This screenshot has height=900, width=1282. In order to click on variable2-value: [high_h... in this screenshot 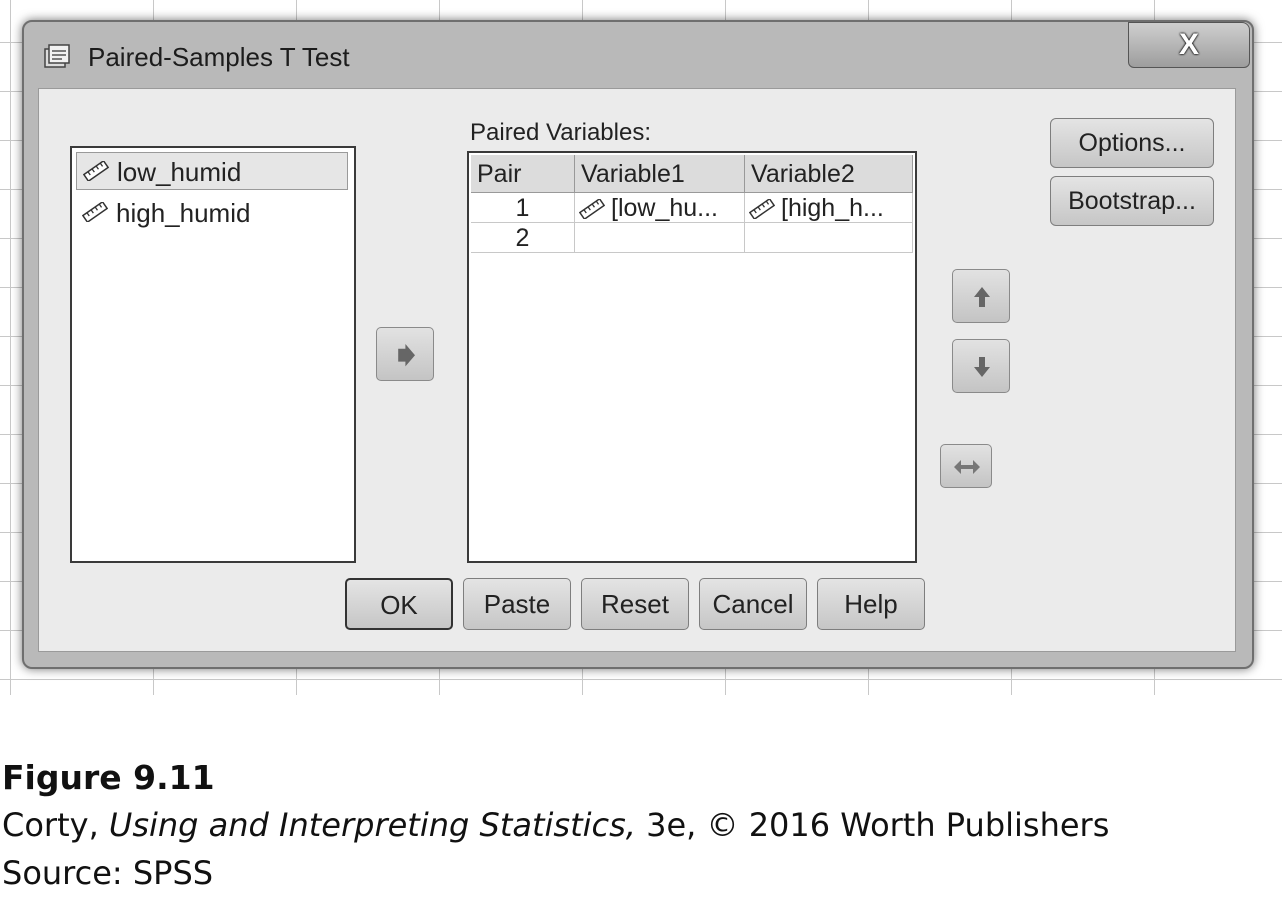, I will do `click(832, 208)`.